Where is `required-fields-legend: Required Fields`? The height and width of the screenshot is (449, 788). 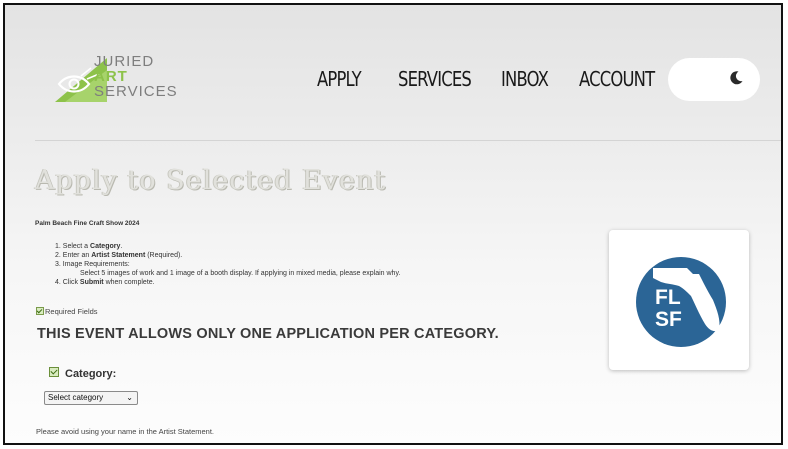
required-fields-legend: Required Fields is located at coordinates (67, 311).